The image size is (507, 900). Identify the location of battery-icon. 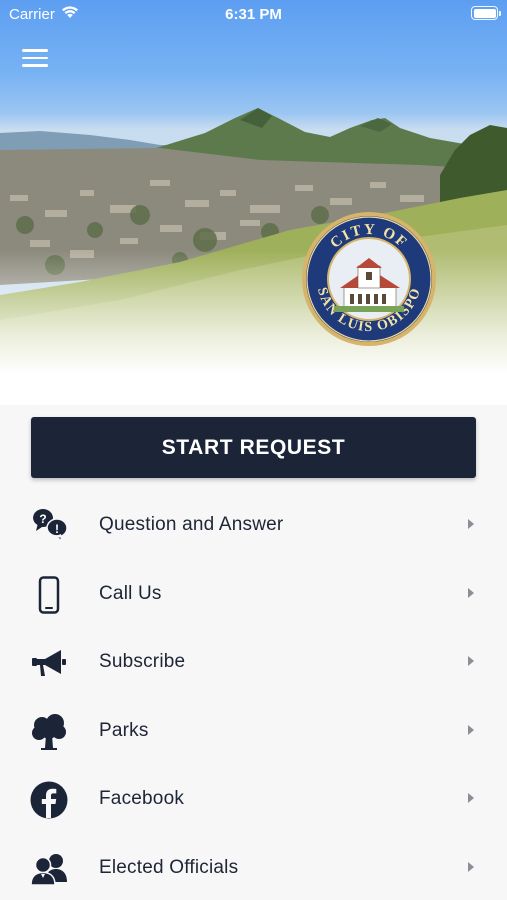
(486, 13).